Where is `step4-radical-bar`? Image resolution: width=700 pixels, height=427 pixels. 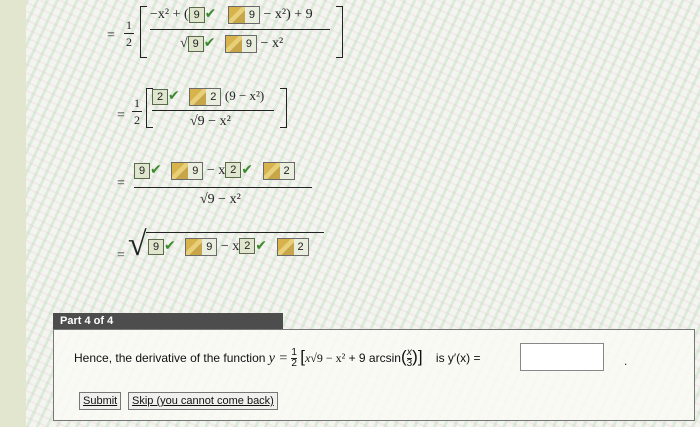
step4-radical-bar is located at coordinates (235, 232).